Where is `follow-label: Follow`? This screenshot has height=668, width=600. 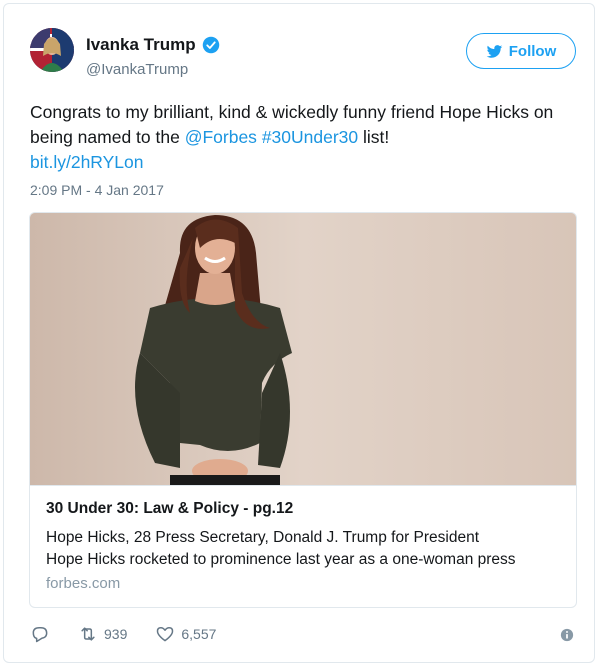 follow-label: Follow is located at coordinates (532, 51).